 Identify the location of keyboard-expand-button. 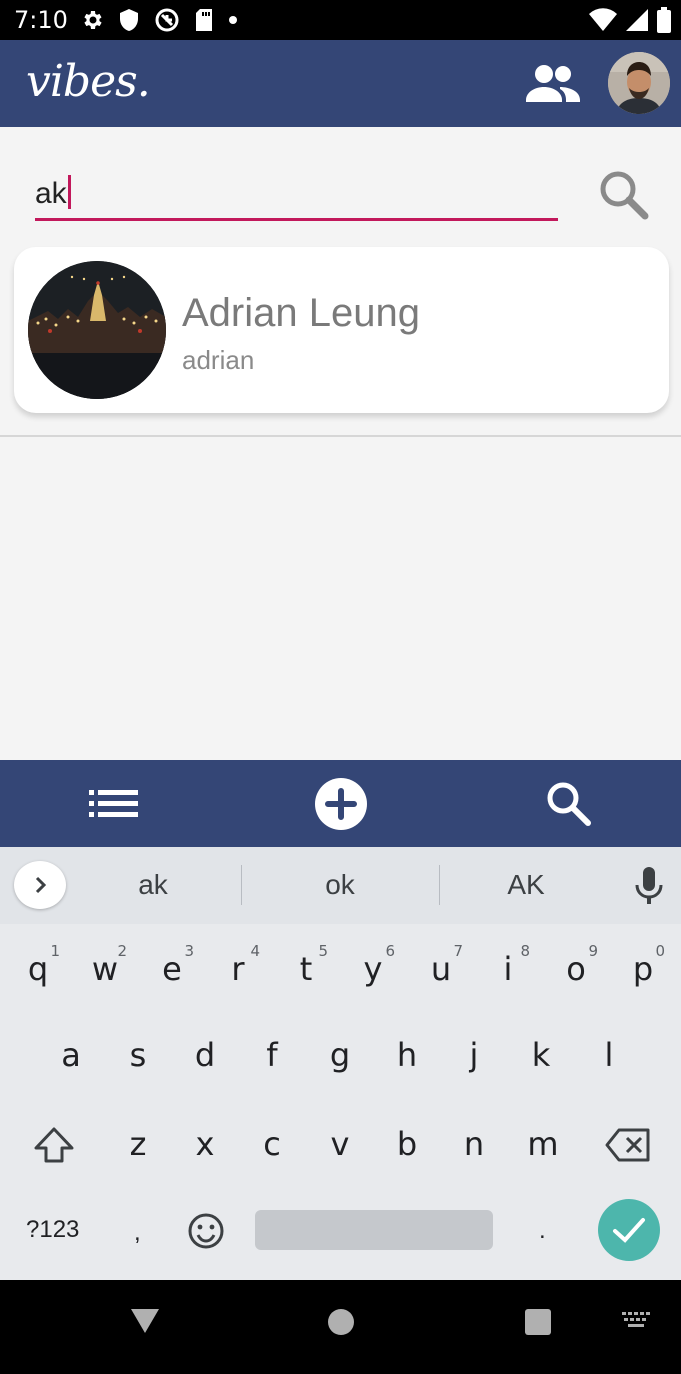
(40, 885).